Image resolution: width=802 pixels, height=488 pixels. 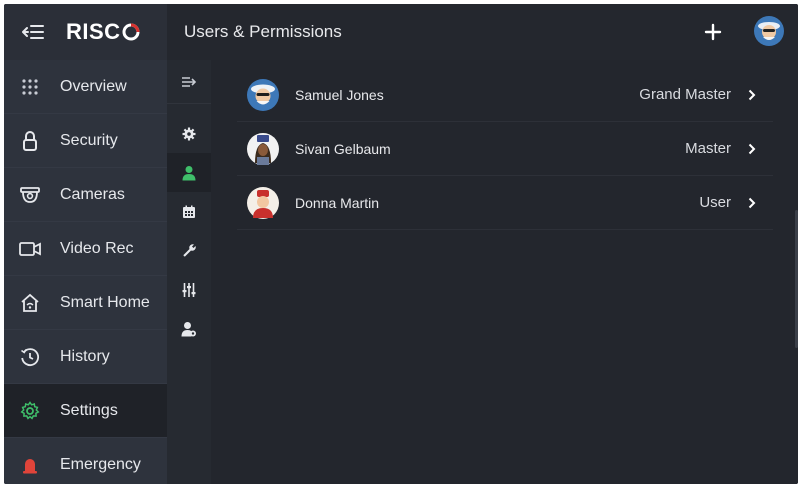 I want to click on list-item-user: Samuel Jones Grand Master, so click(x=505, y=95).